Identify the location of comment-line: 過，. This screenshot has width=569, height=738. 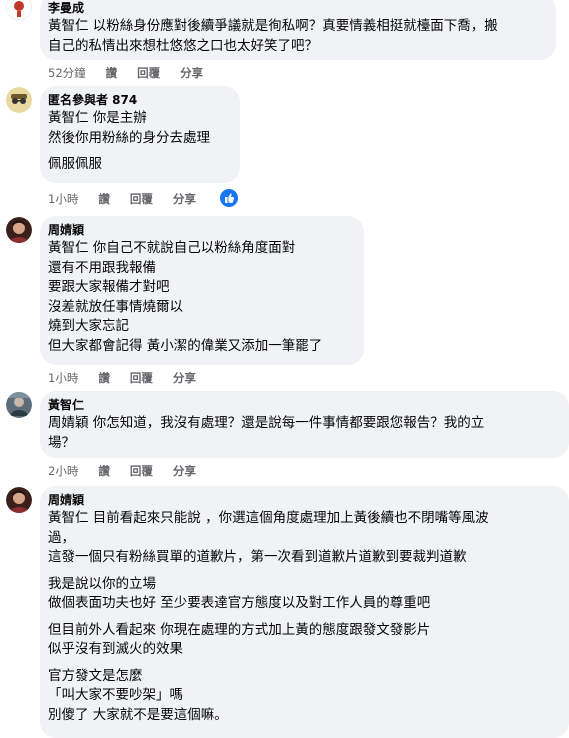
(61, 537).